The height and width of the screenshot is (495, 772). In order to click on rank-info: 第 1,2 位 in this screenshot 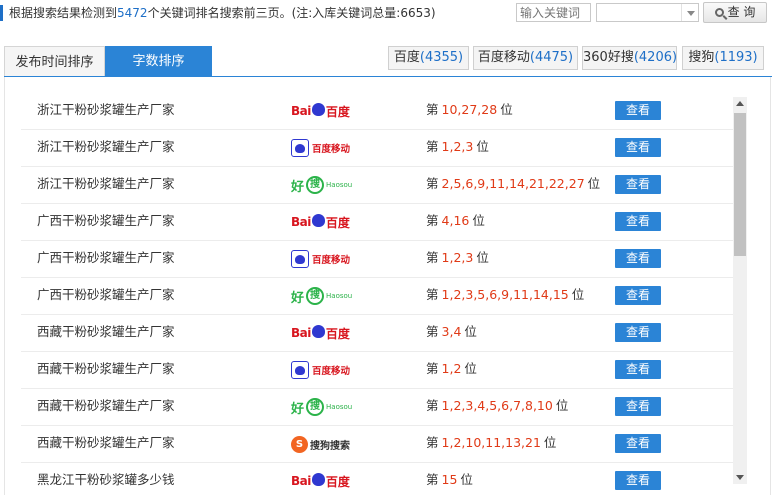, I will do `click(451, 369)`.